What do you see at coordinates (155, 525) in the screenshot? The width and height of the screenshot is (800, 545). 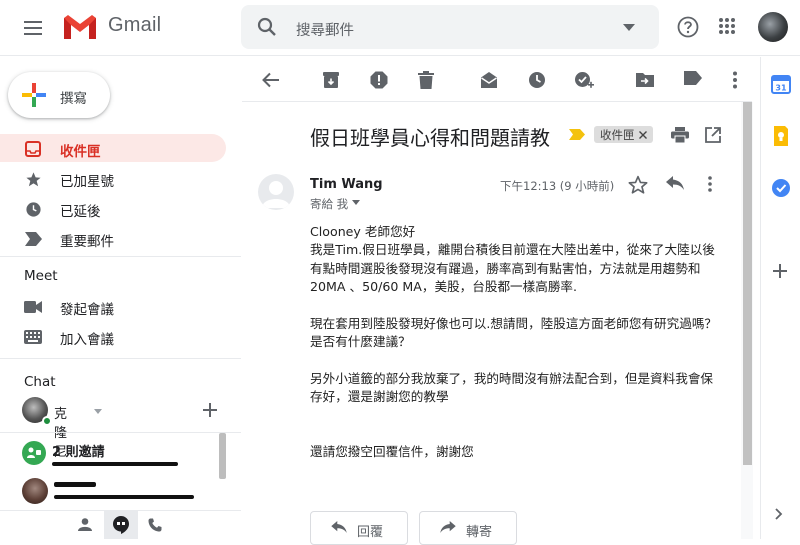 I see `phone-icon` at bounding box center [155, 525].